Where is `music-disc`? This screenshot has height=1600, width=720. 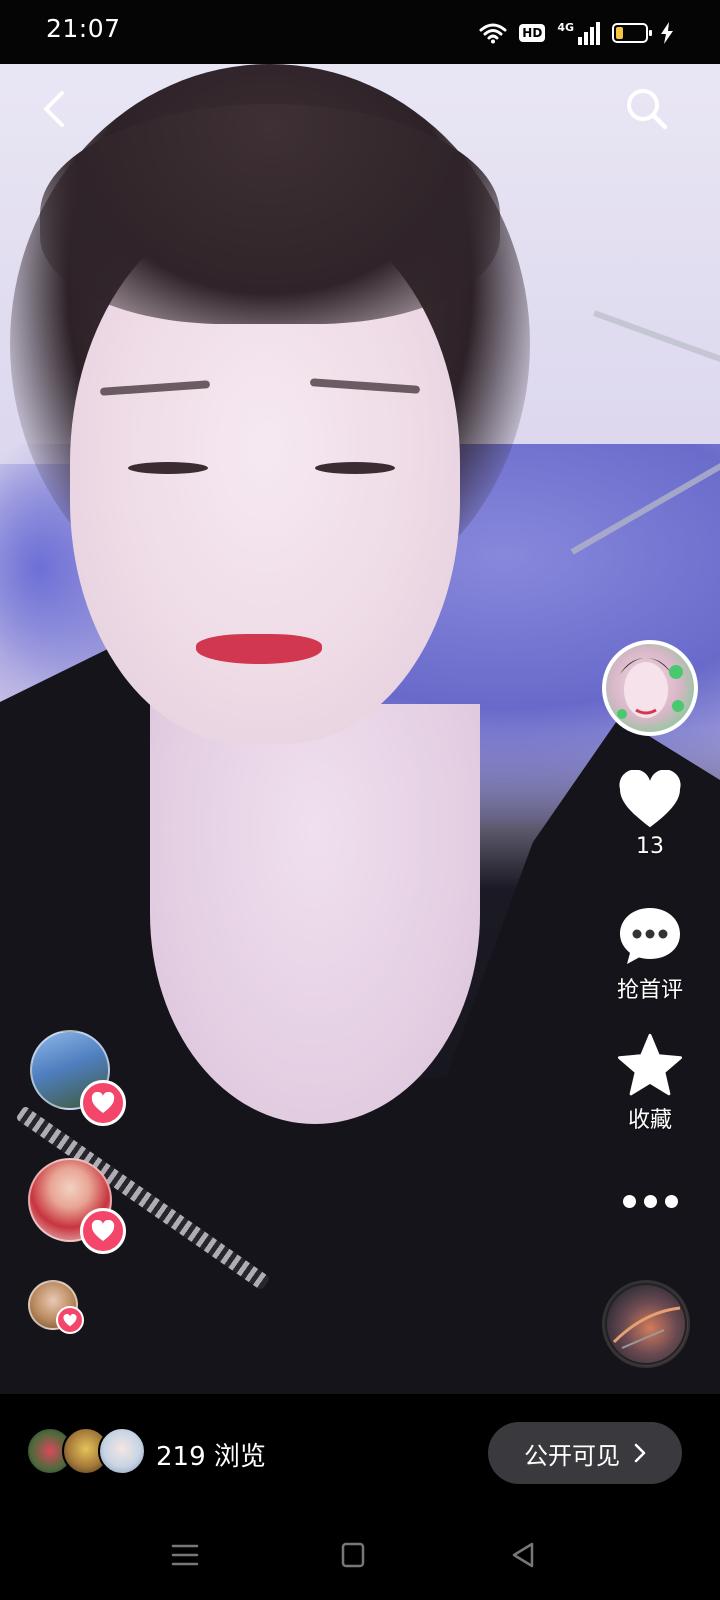
music-disc is located at coordinates (646, 1324).